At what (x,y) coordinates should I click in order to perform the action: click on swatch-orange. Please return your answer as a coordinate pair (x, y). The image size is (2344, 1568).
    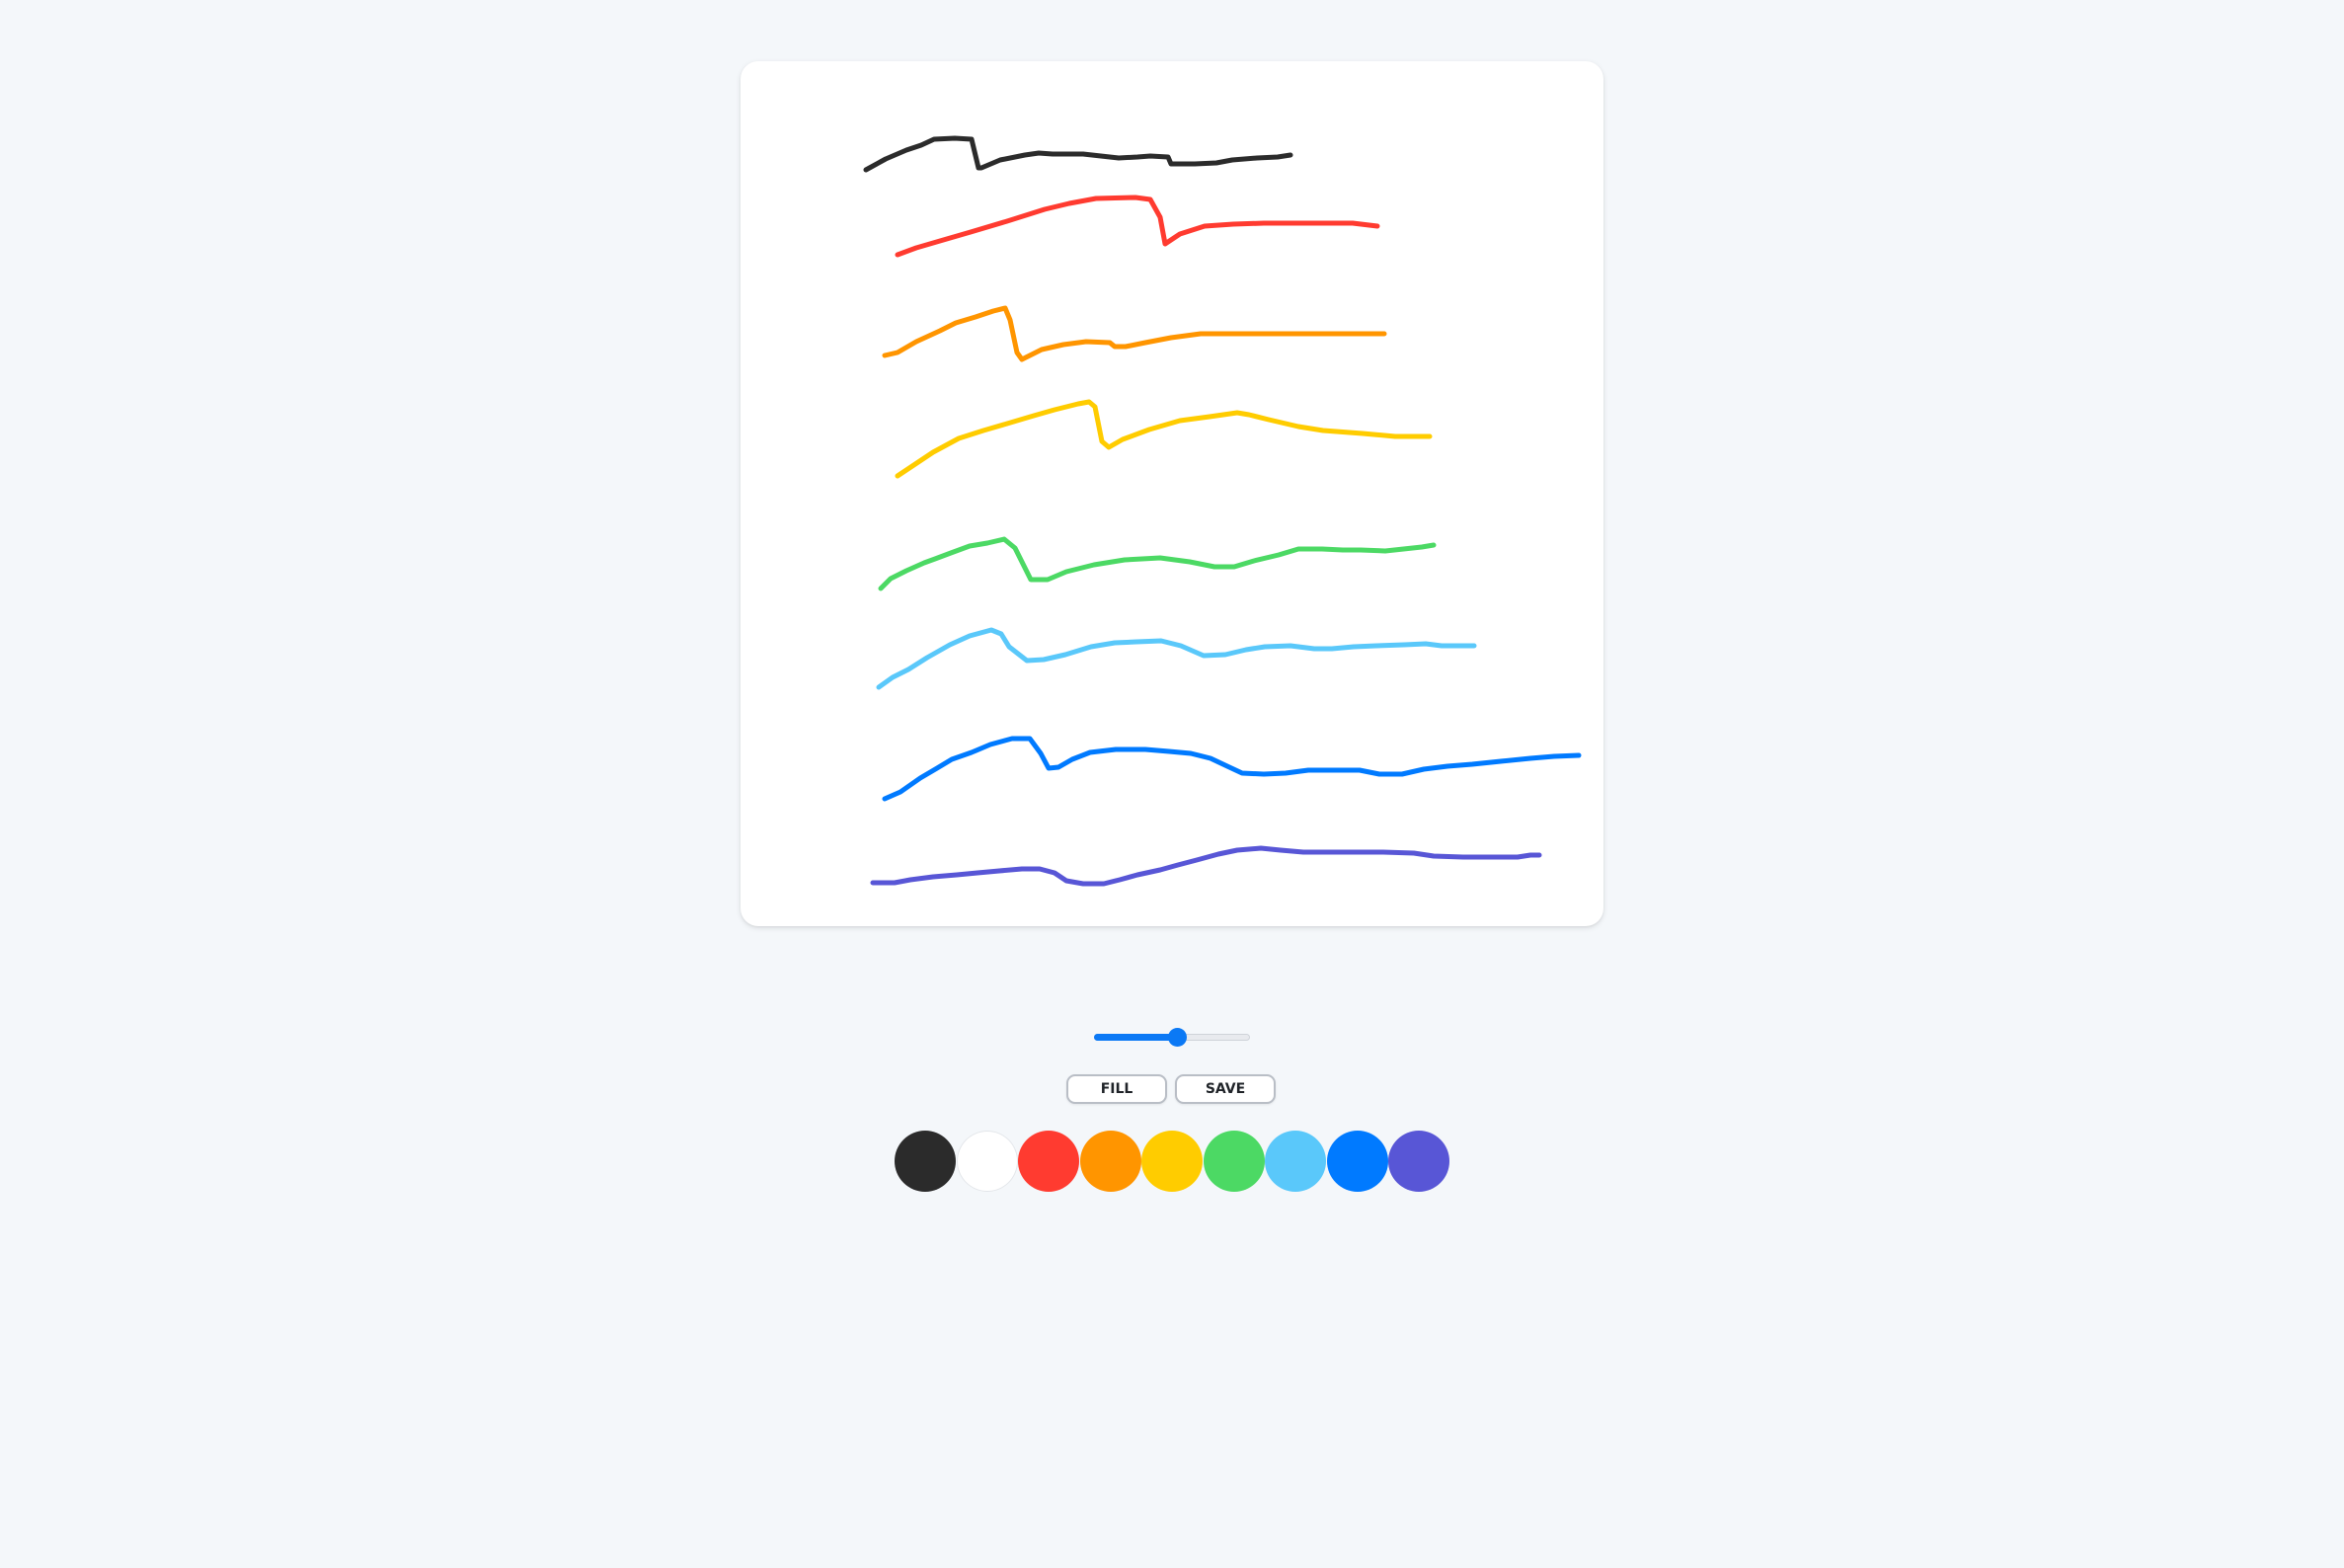
    Looking at the image, I should click on (1110, 1161).